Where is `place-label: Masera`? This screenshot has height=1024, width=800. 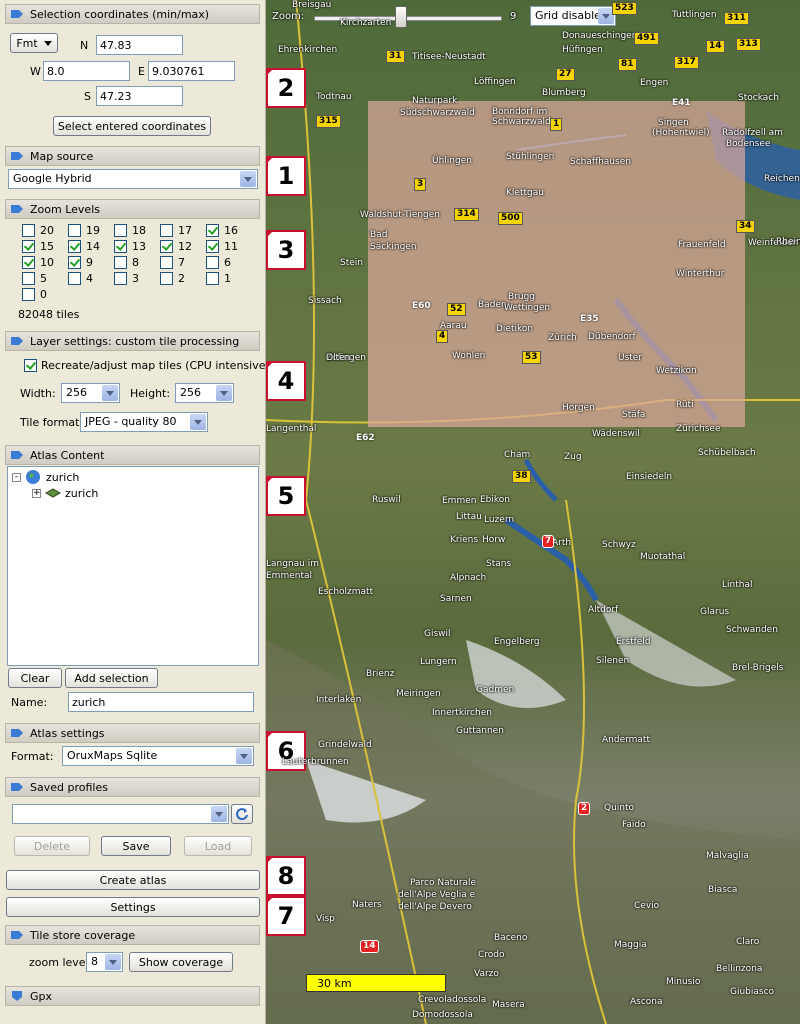
place-label: Masera is located at coordinates (508, 1005).